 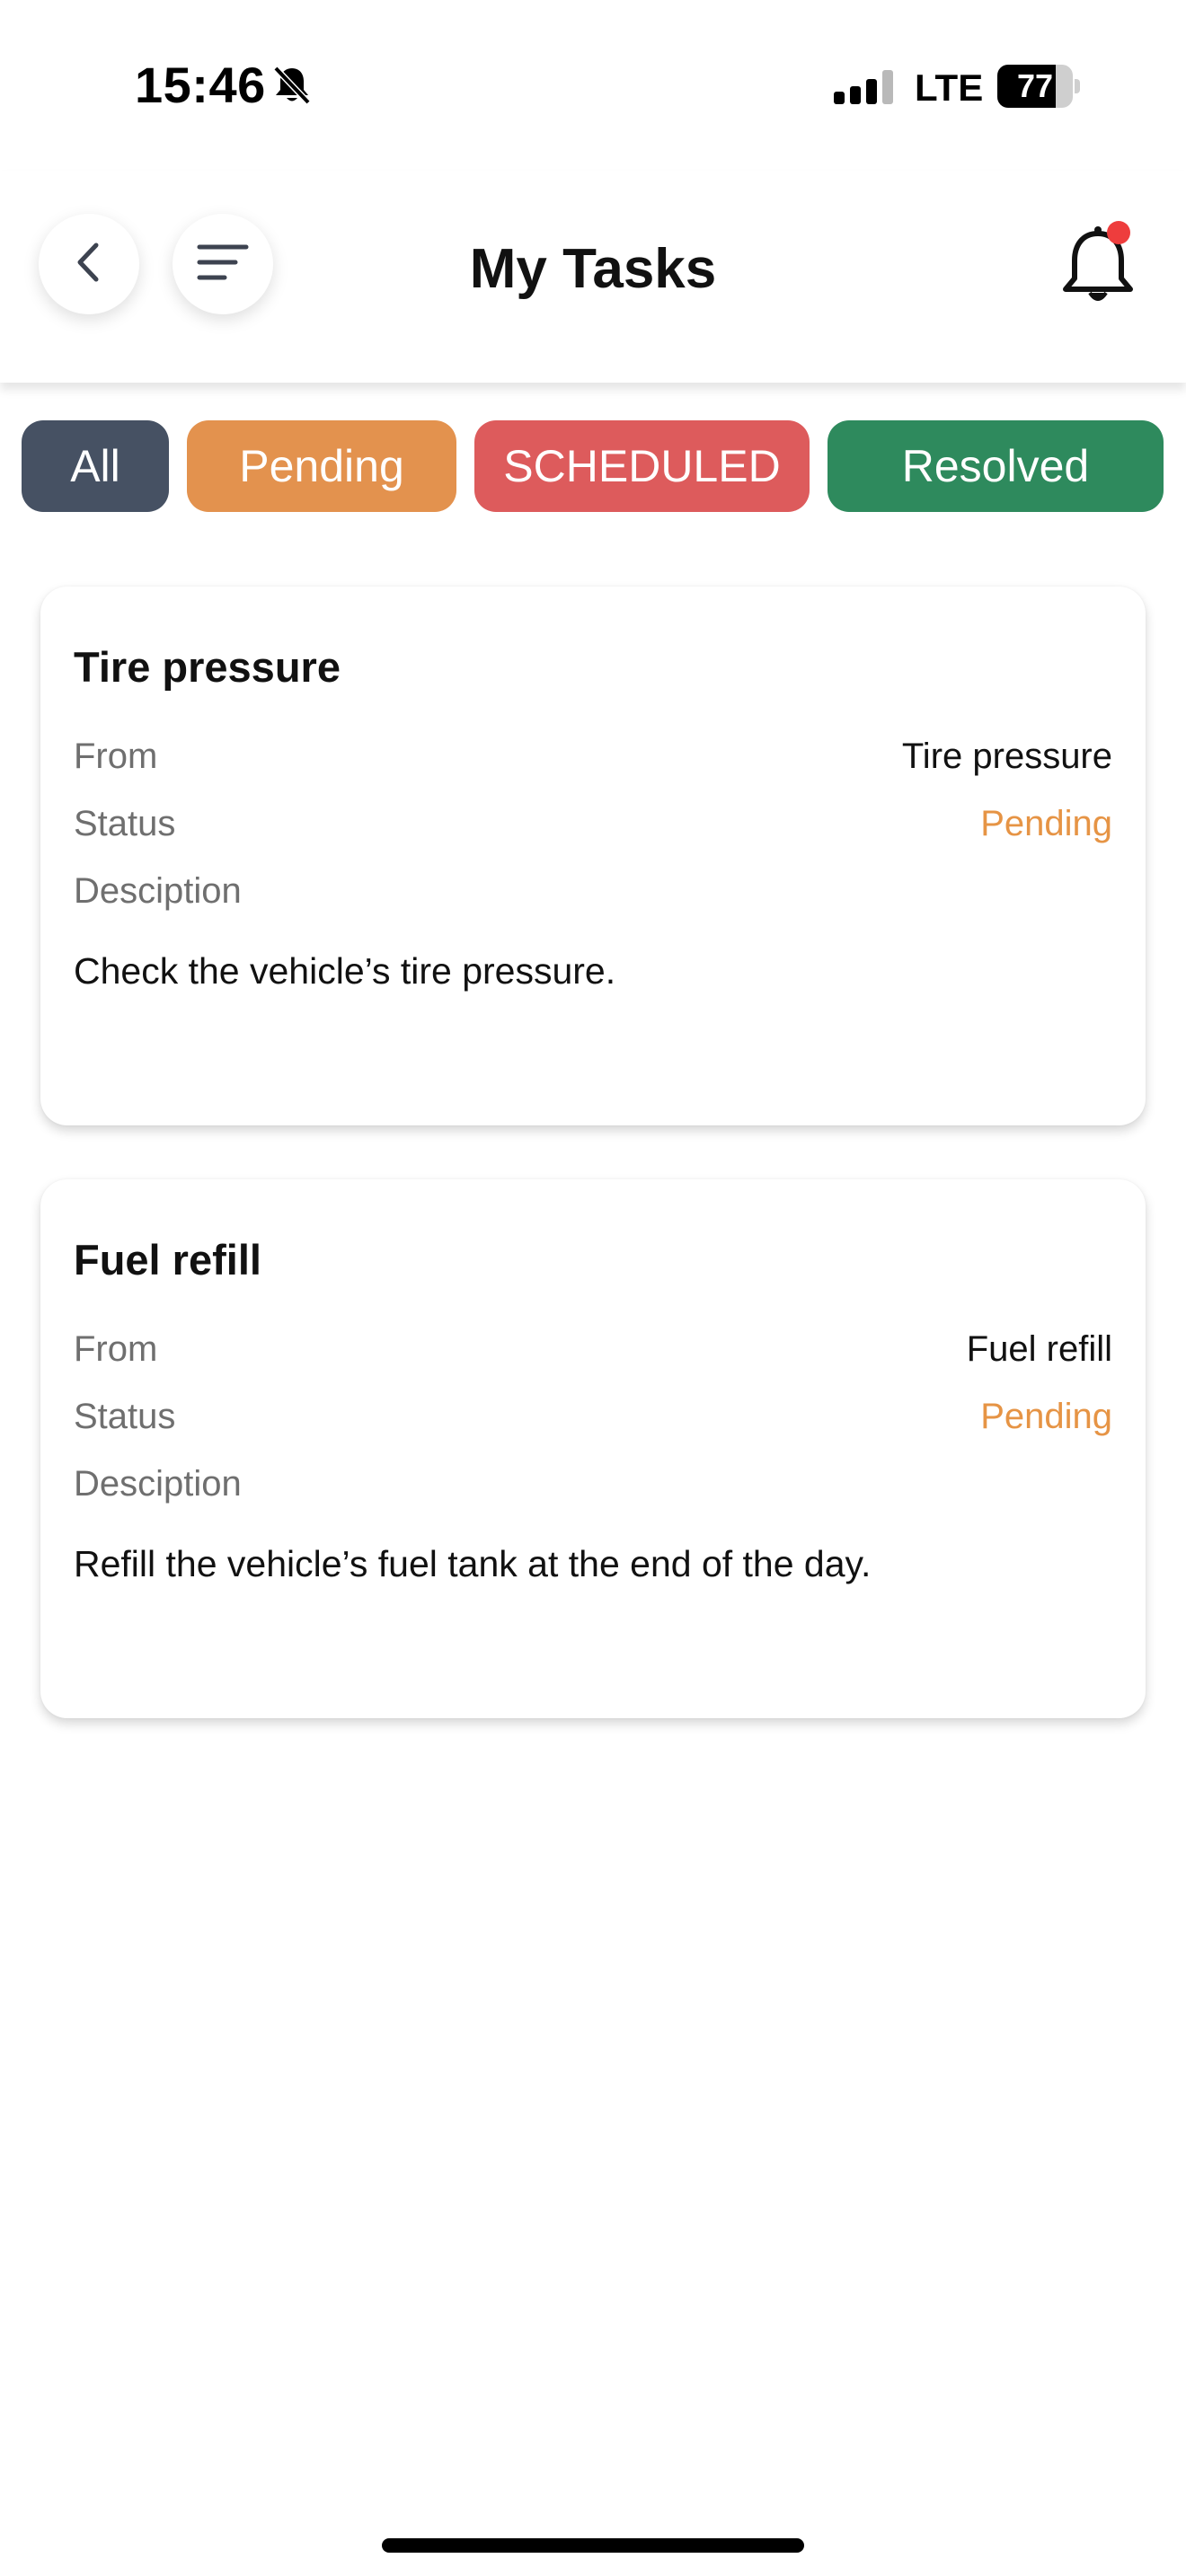 What do you see at coordinates (1006, 756) in the screenshot?
I see `from-value: Tire pressure` at bounding box center [1006, 756].